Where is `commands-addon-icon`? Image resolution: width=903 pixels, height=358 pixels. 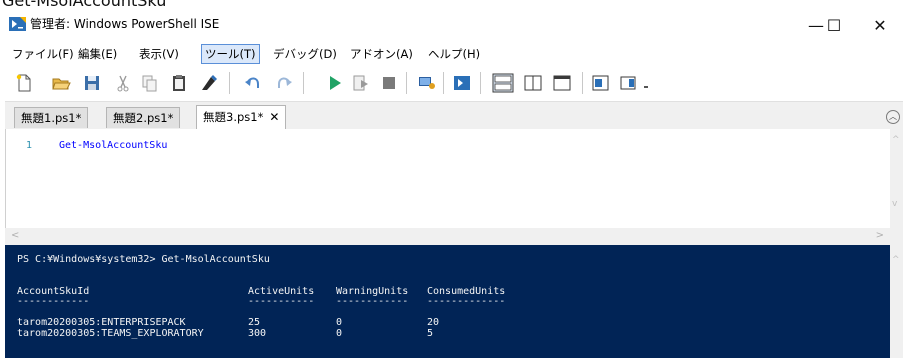
commands-addon-icon is located at coordinates (601, 83).